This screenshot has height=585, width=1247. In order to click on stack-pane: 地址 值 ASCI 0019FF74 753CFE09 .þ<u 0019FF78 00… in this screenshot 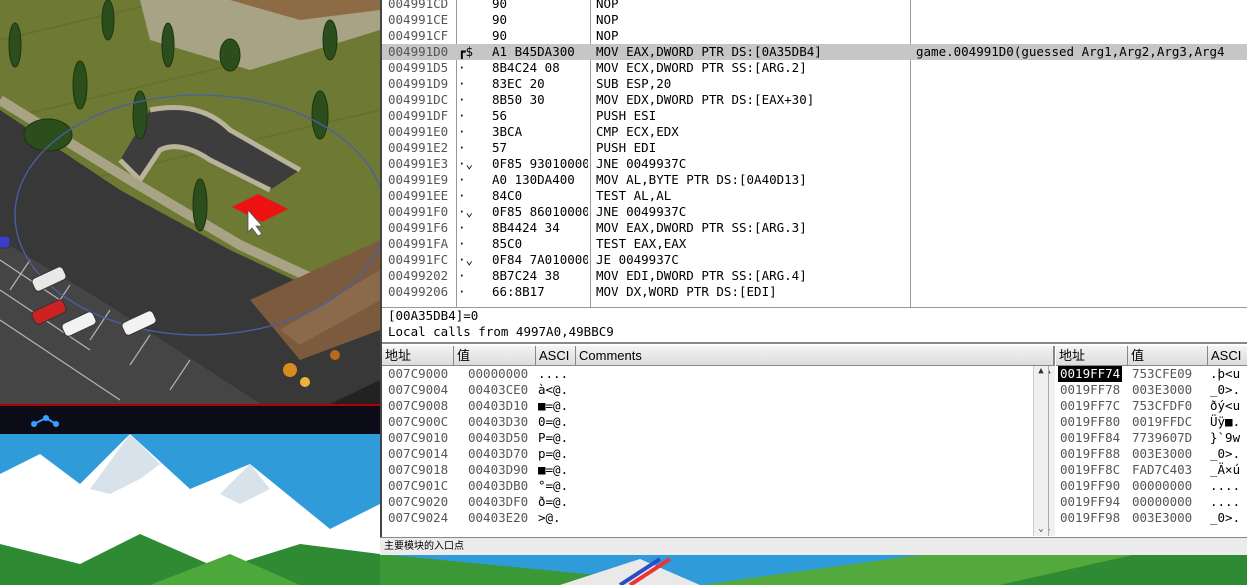, I will do `click(1151, 441)`.